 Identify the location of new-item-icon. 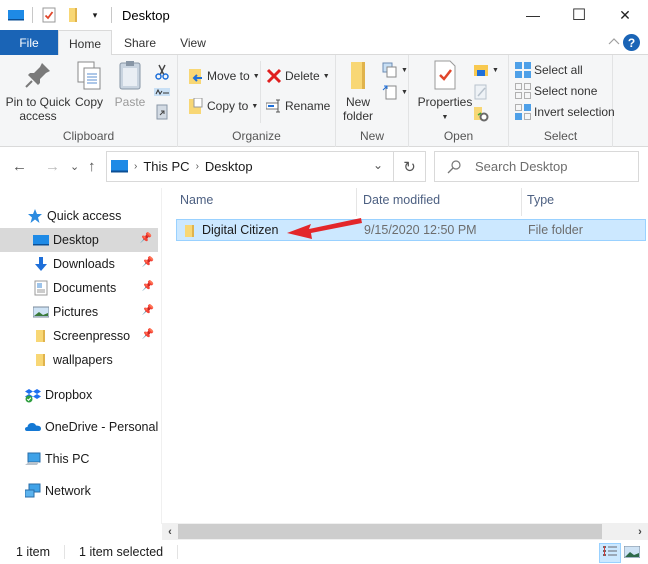
(390, 70).